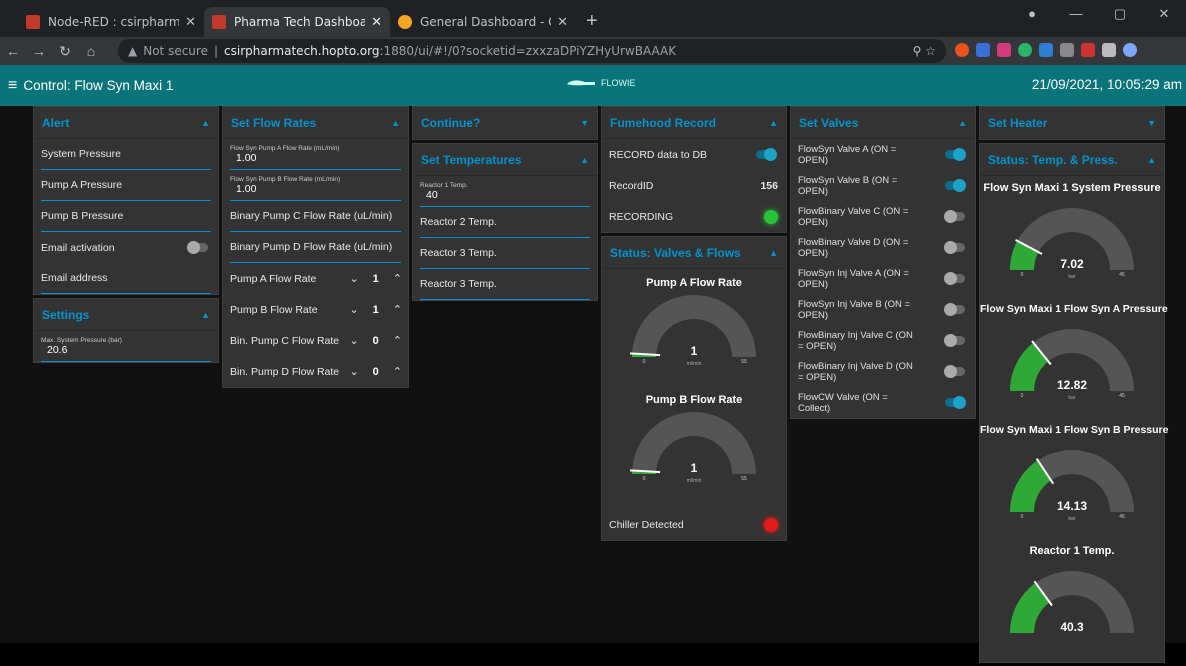 The image size is (1186, 666). What do you see at coordinates (1164, 14) in the screenshot?
I see `close-window-button: ✕` at bounding box center [1164, 14].